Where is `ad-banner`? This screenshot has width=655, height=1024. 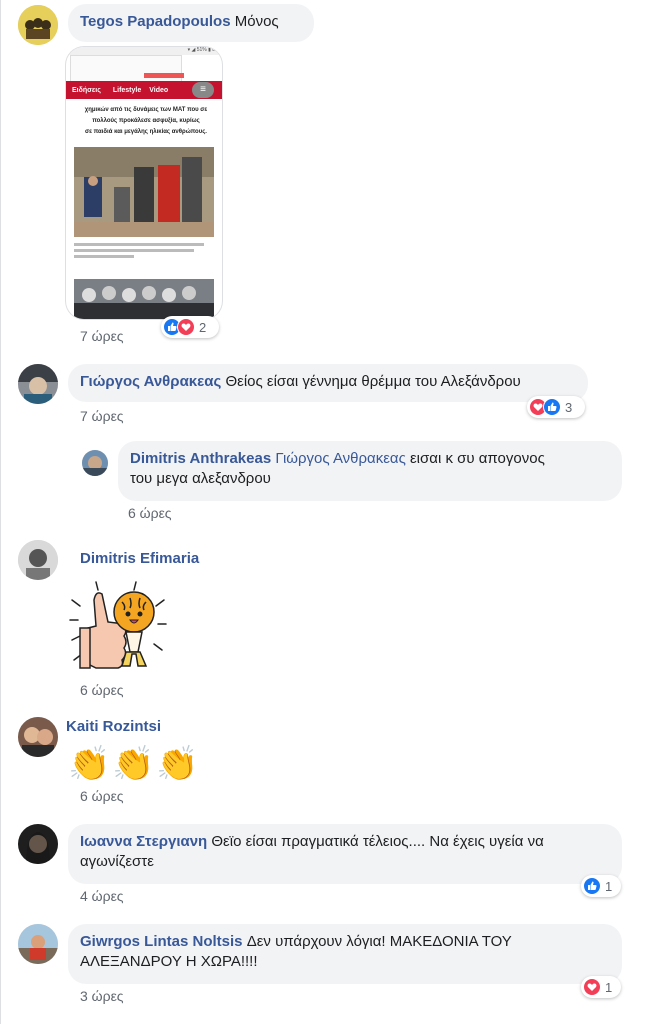
ad-banner is located at coordinates (126, 69).